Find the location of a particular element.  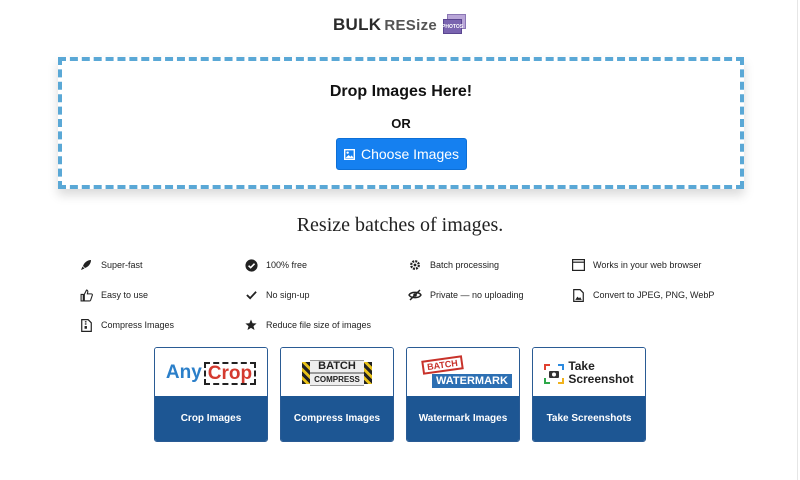

site-logo: BULK RESize PHOTOS is located at coordinates (400, 25).